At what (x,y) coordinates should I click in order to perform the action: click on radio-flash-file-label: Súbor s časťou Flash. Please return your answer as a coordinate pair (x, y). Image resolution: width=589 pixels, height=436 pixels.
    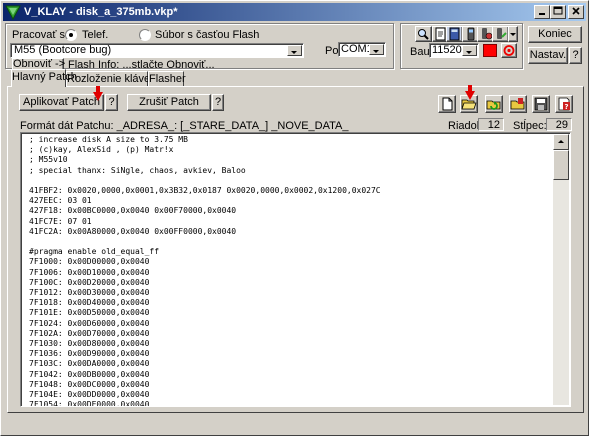
    Looking at the image, I should click on (207, 35).